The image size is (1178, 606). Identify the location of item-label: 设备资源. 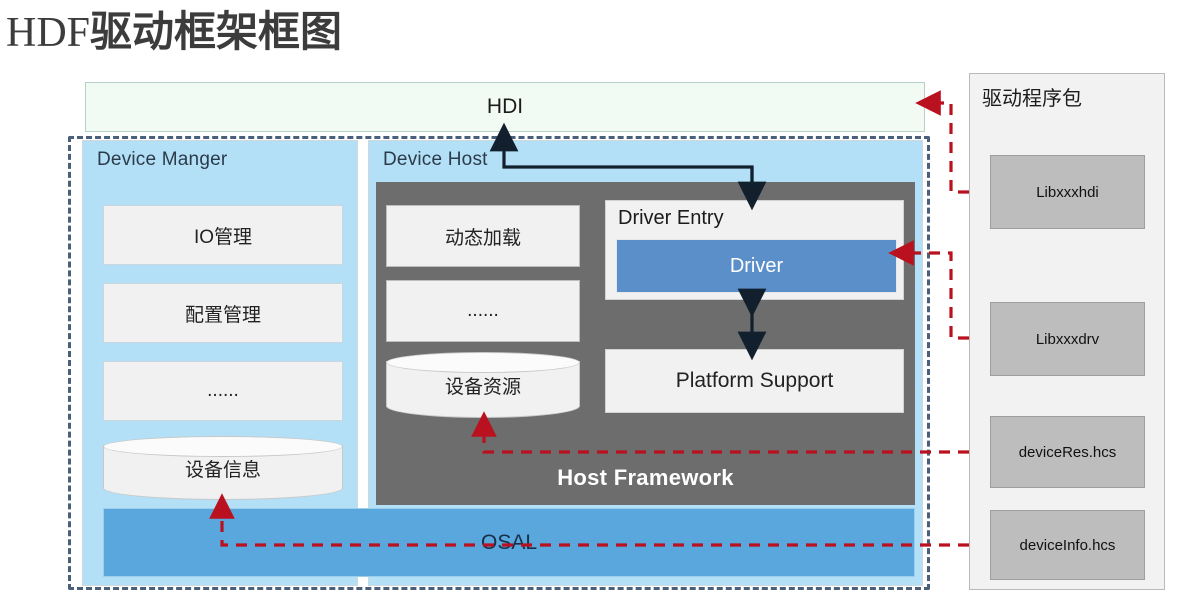
(482, 387).